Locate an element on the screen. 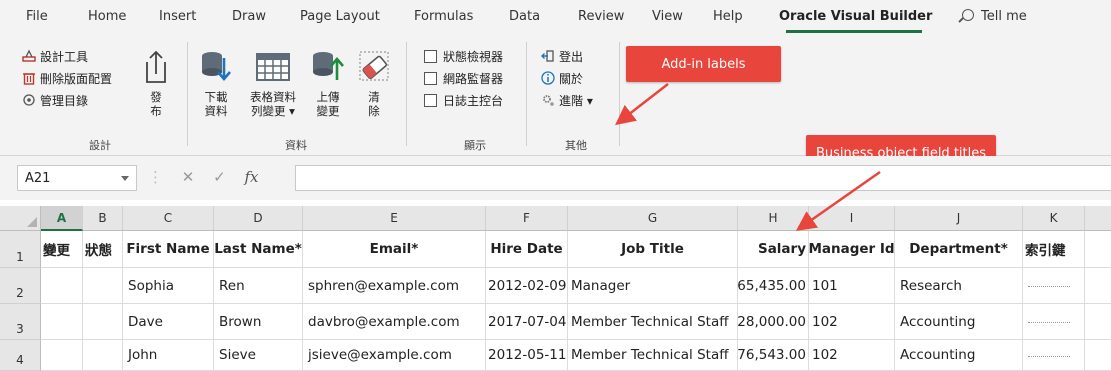 The image size is (1111, 371). cell-first-name: Dave is located at coordinates (168, 322).